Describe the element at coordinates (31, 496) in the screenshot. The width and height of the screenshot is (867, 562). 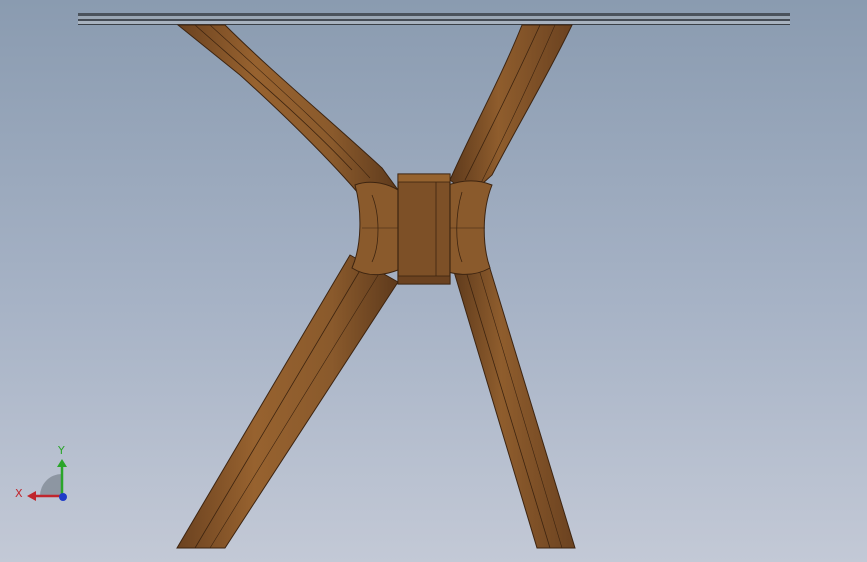
I see `x-axis-arrow-icon` at that location.